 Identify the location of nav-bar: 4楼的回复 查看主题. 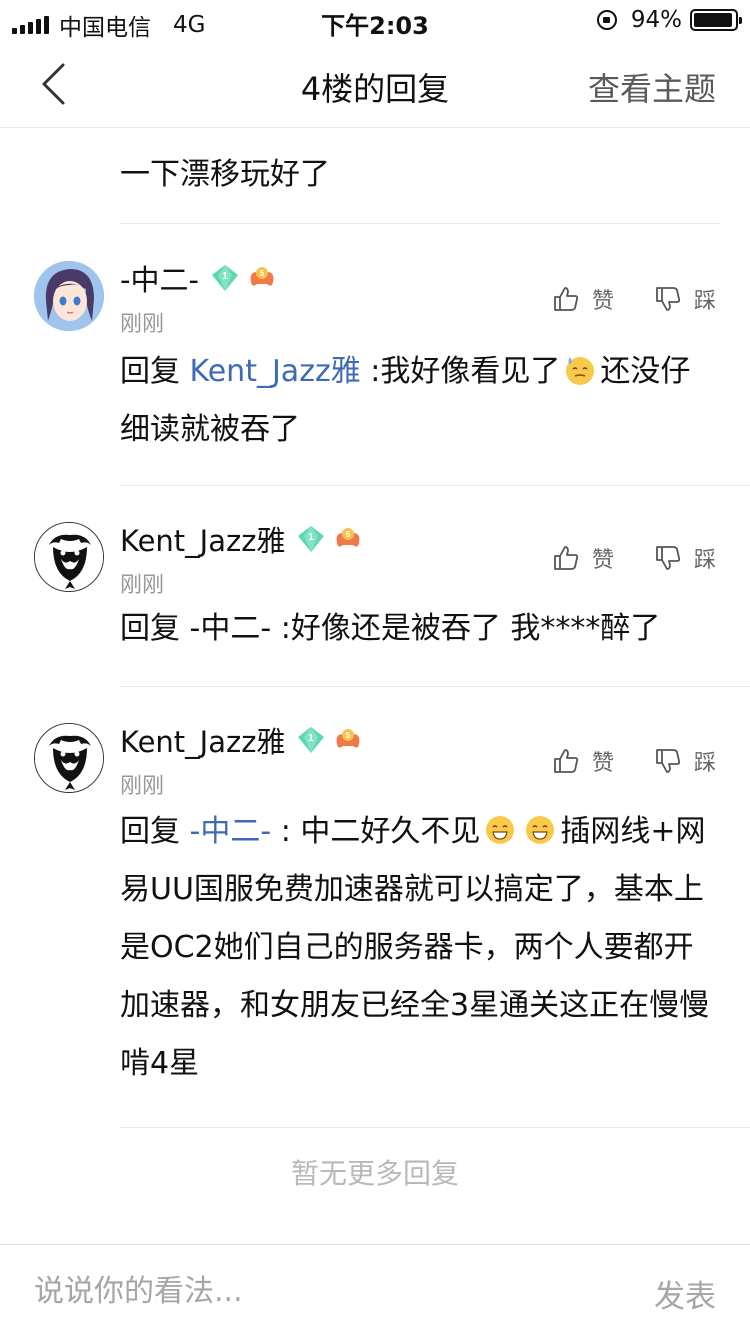
(375, 84).